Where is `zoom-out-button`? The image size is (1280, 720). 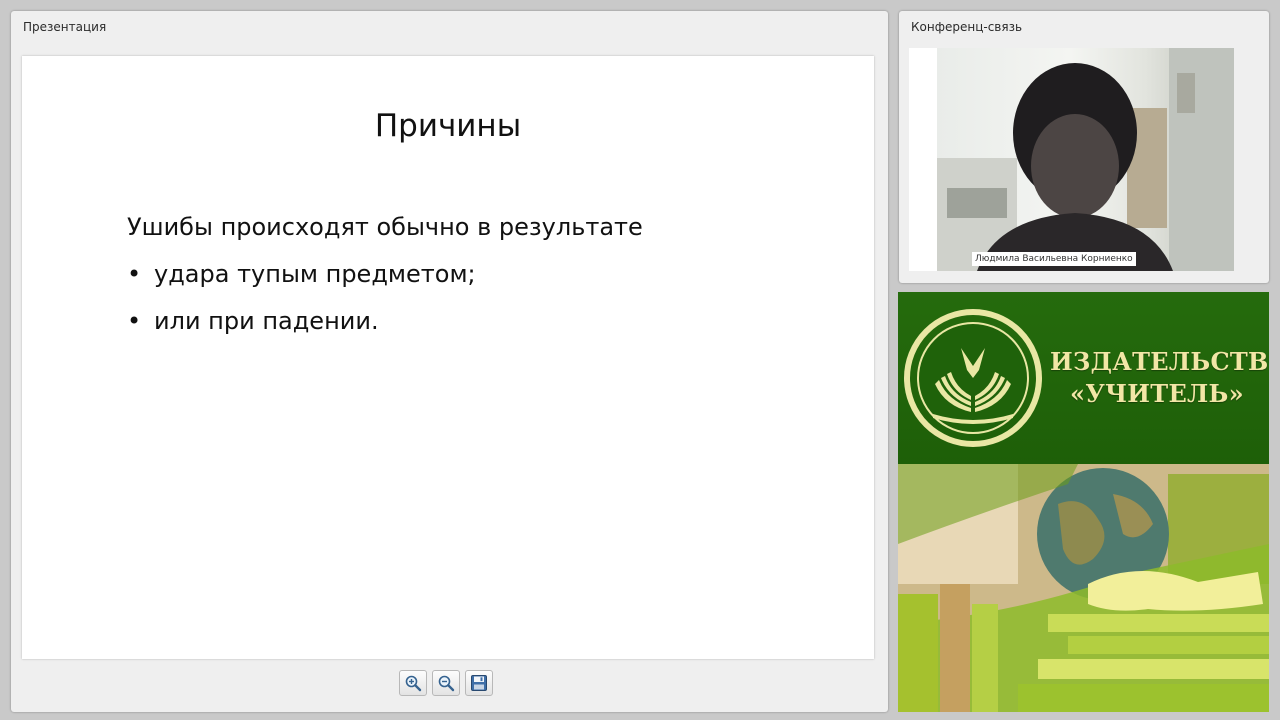 zoom-out-button is located at coordinates (446, 683).